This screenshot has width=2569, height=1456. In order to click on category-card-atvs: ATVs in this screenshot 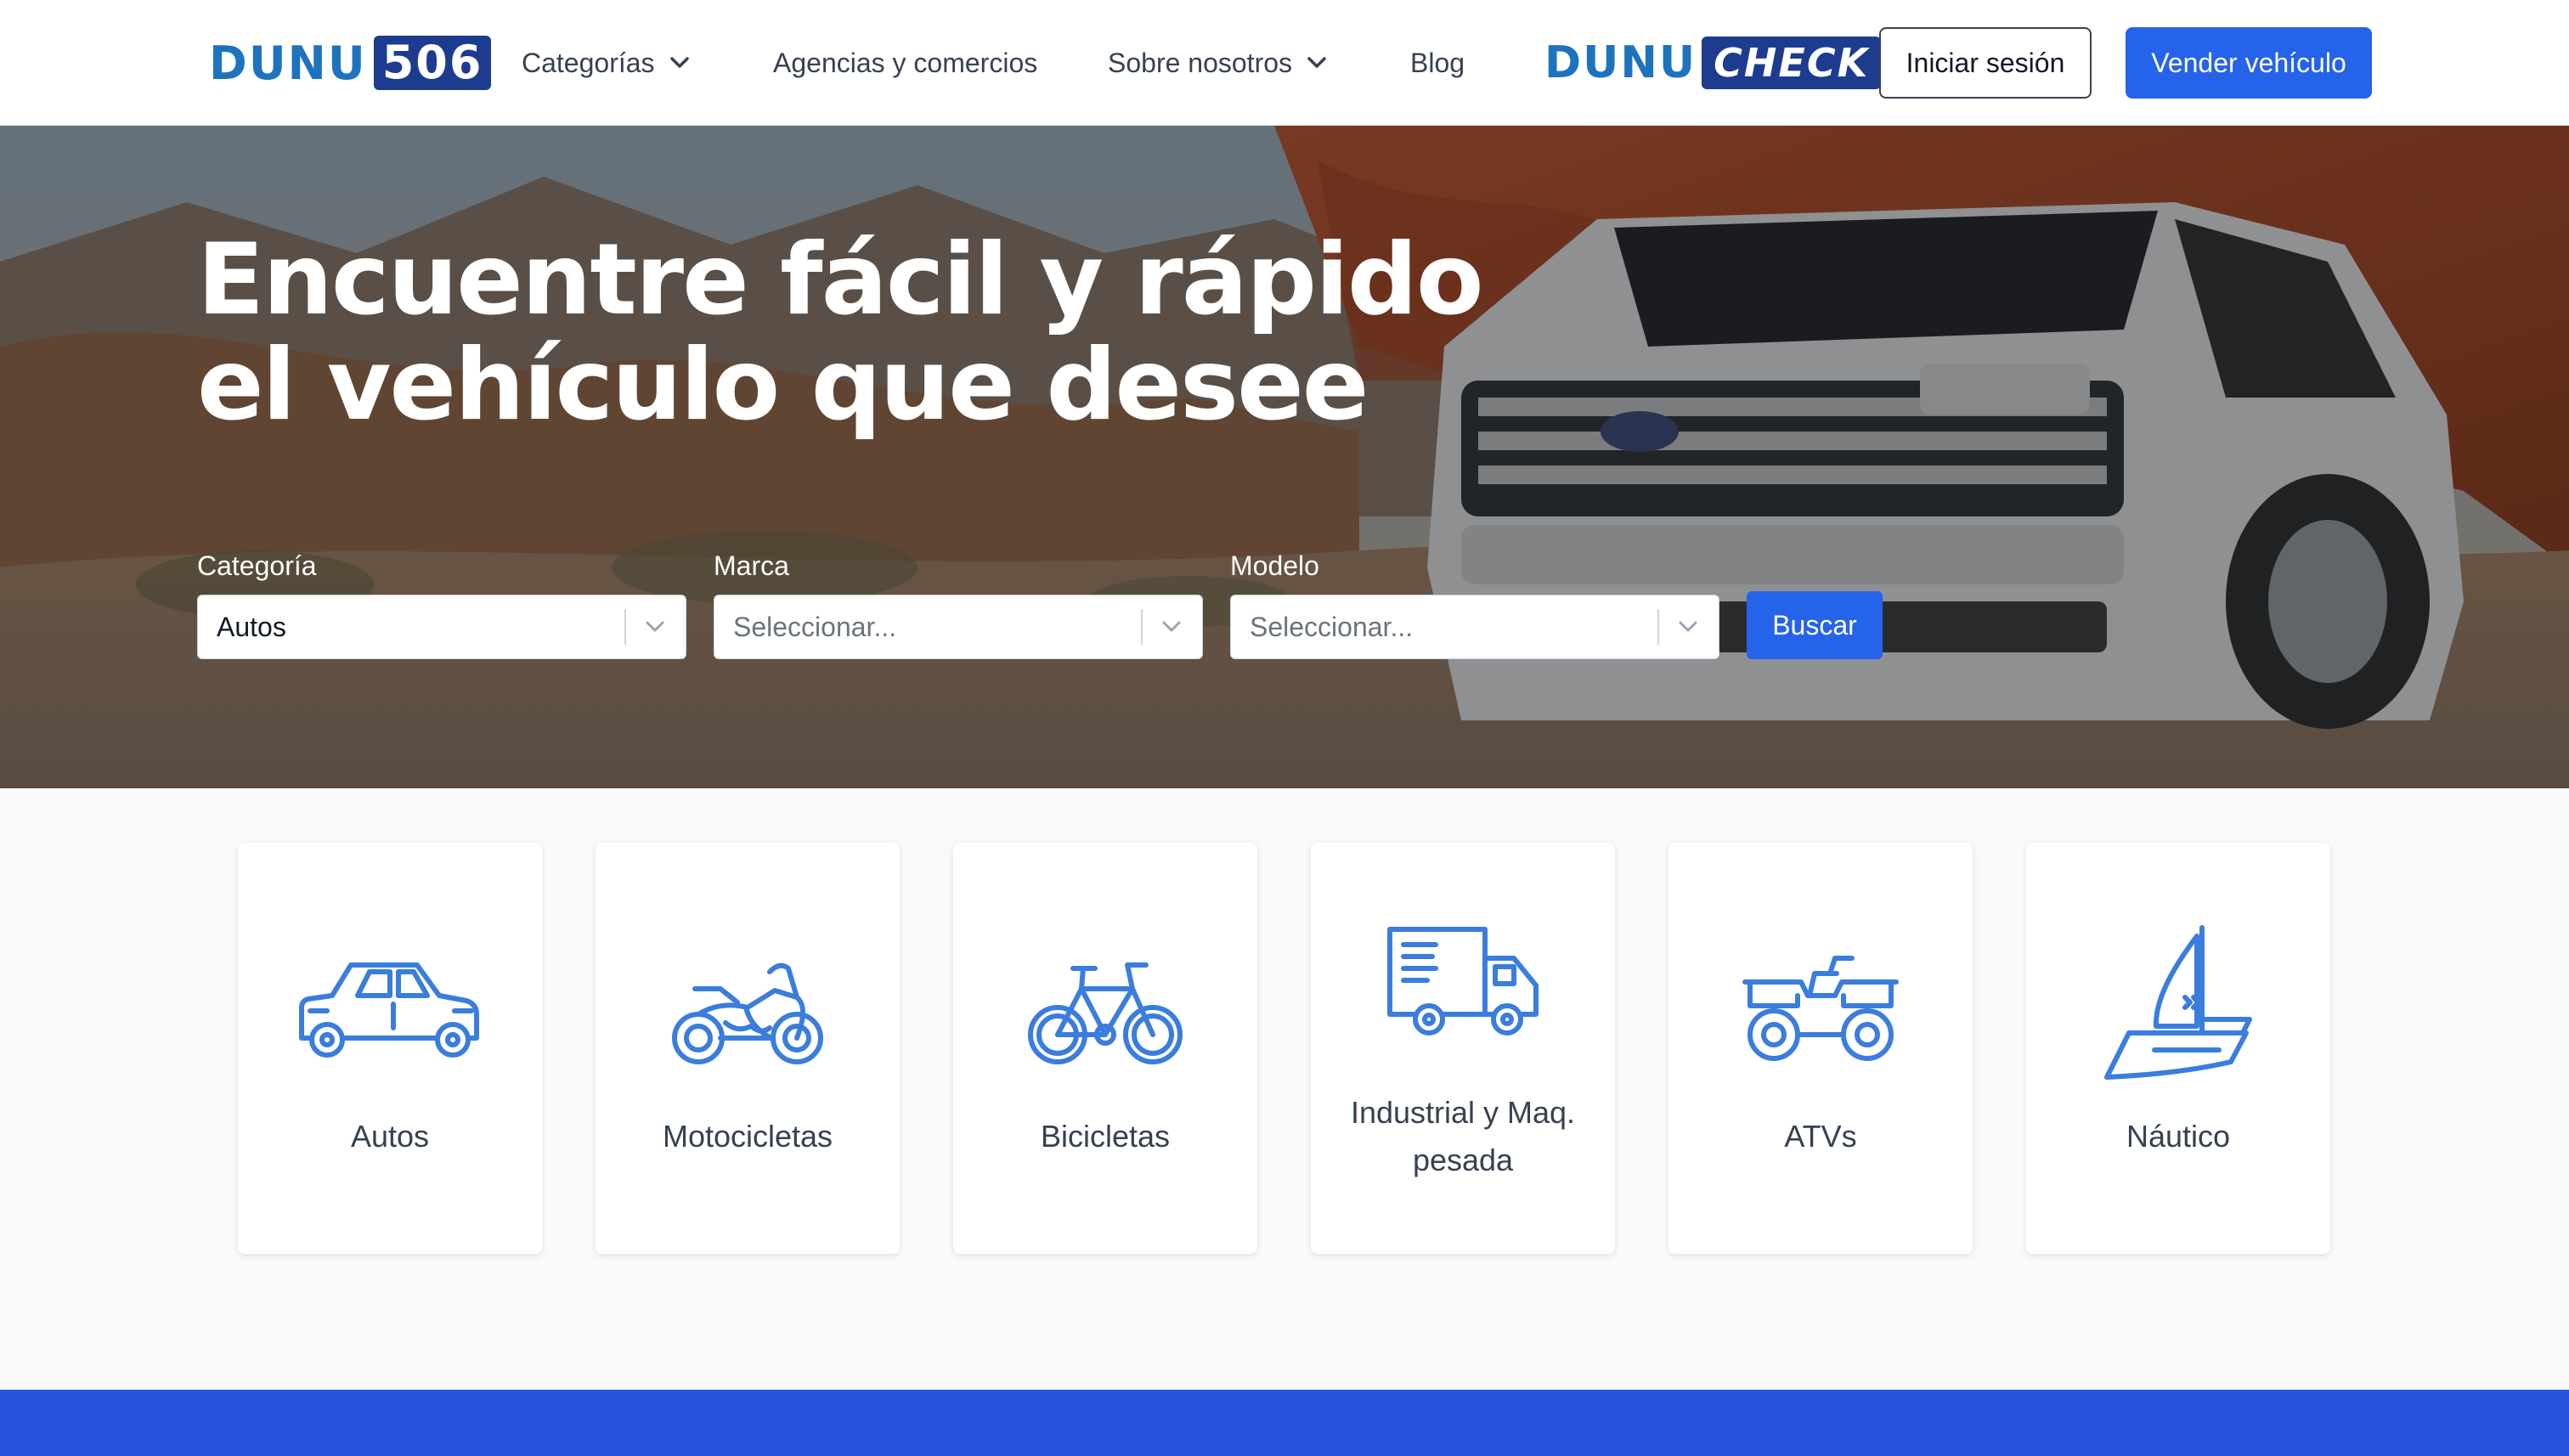, I will do `click(1821, 1049)`.